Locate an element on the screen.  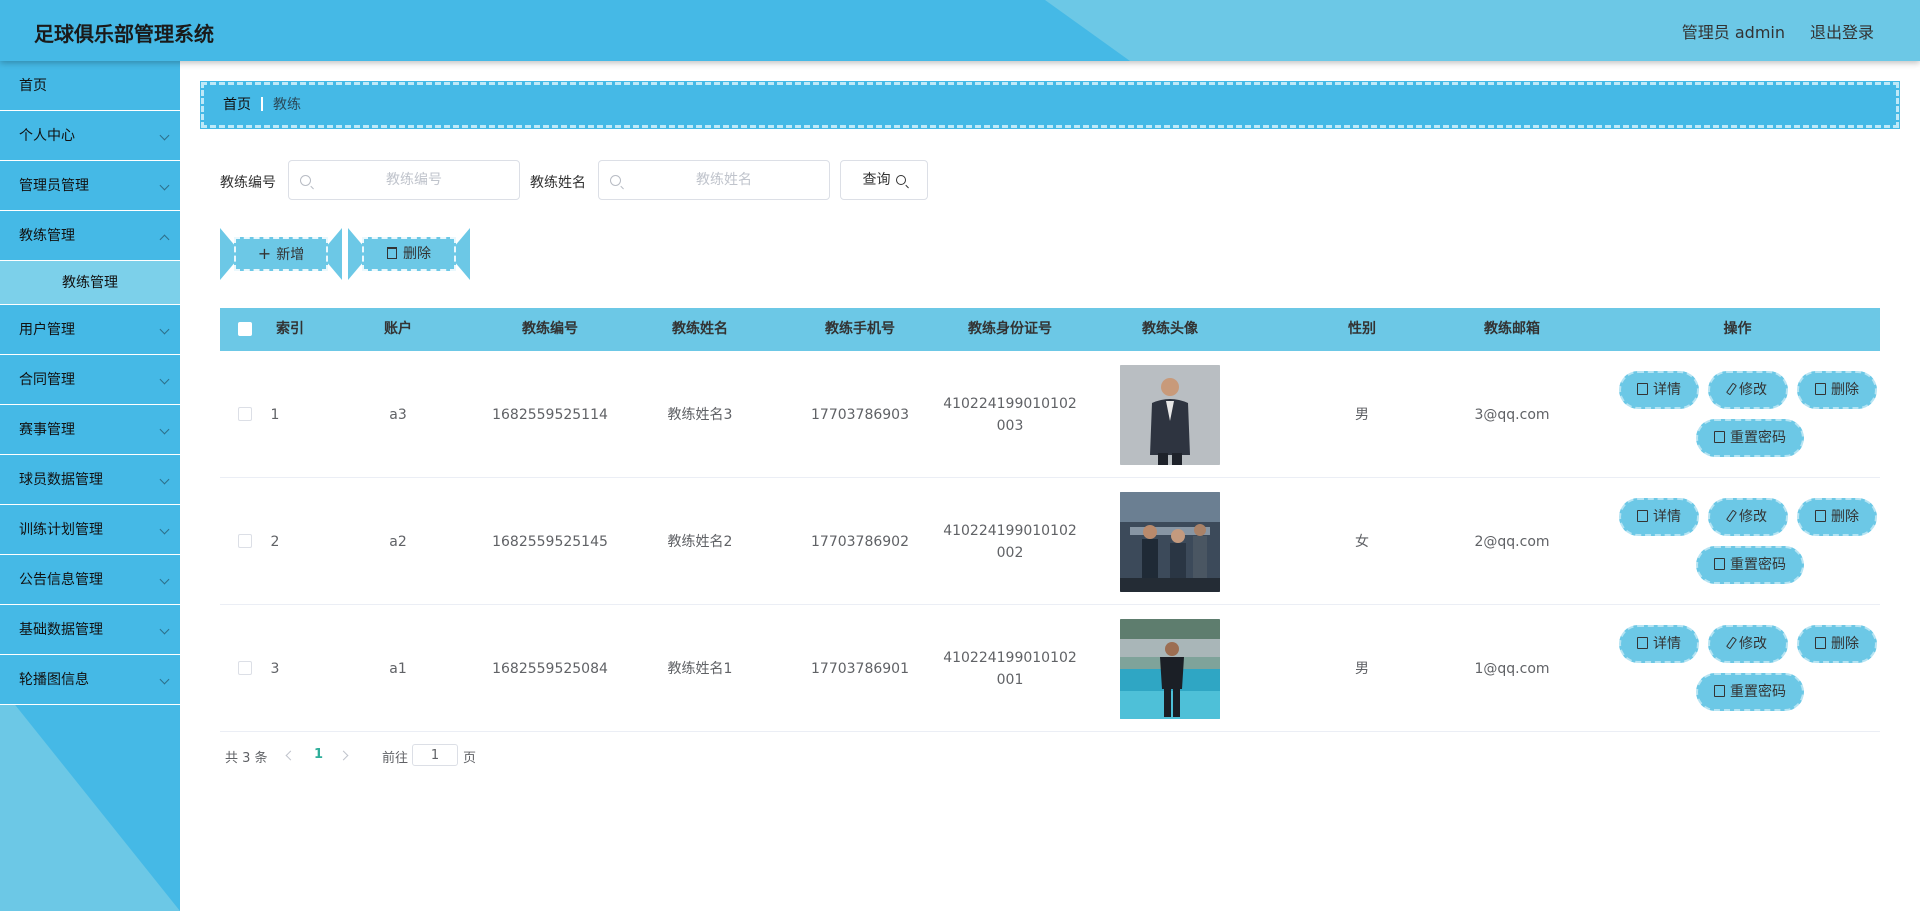
coach-code-field is located at coordinates (404, 180).